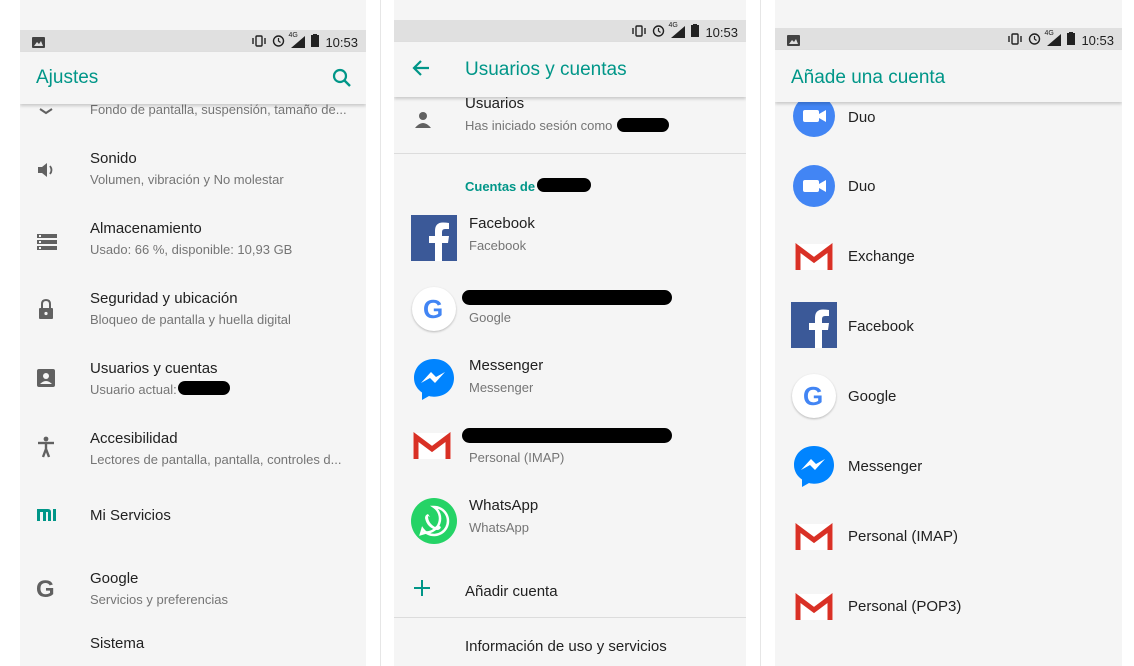 The height and width of the screenshot is (666, 1134). What do you see at coordinates (881, 326) in the screenshot?
I see `account-type-label: Facebook` at bounding box center [881, 326].